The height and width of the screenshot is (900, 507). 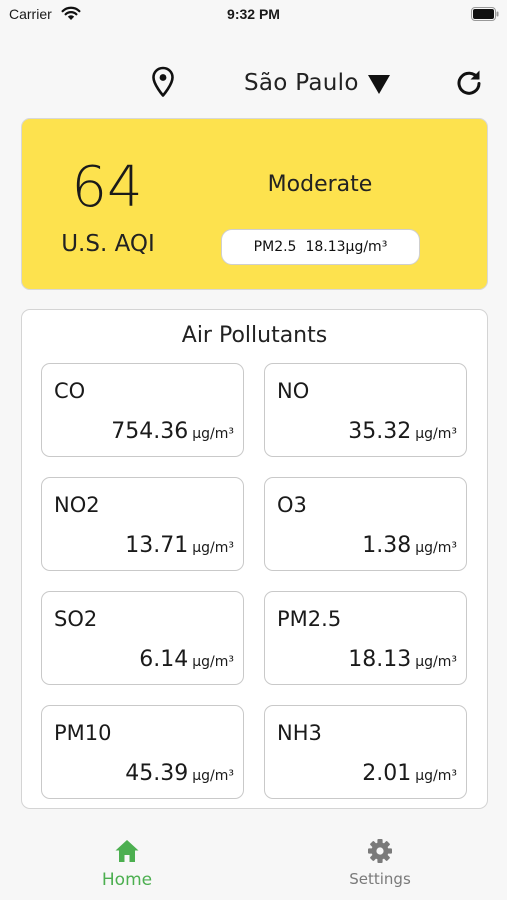 What do you see at coordinates (485, 14) in the screenshot?
I see `battery-icon` at bounding box center [485, 14].